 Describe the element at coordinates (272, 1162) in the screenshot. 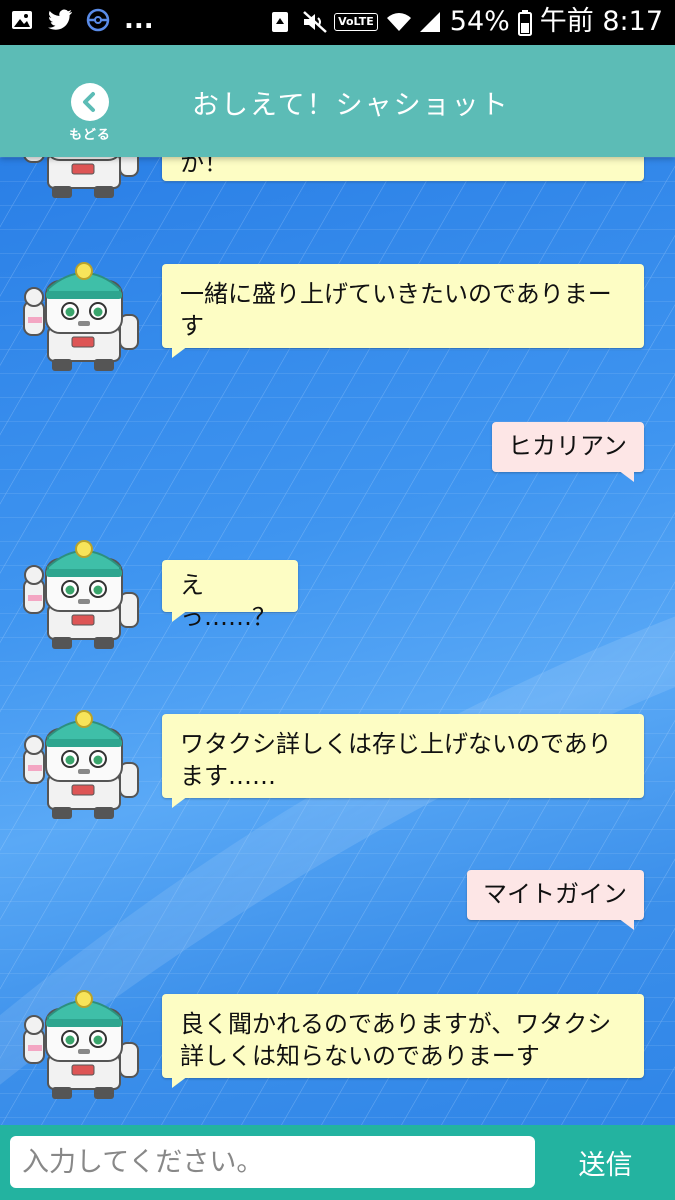

I see `message-input` at that location.